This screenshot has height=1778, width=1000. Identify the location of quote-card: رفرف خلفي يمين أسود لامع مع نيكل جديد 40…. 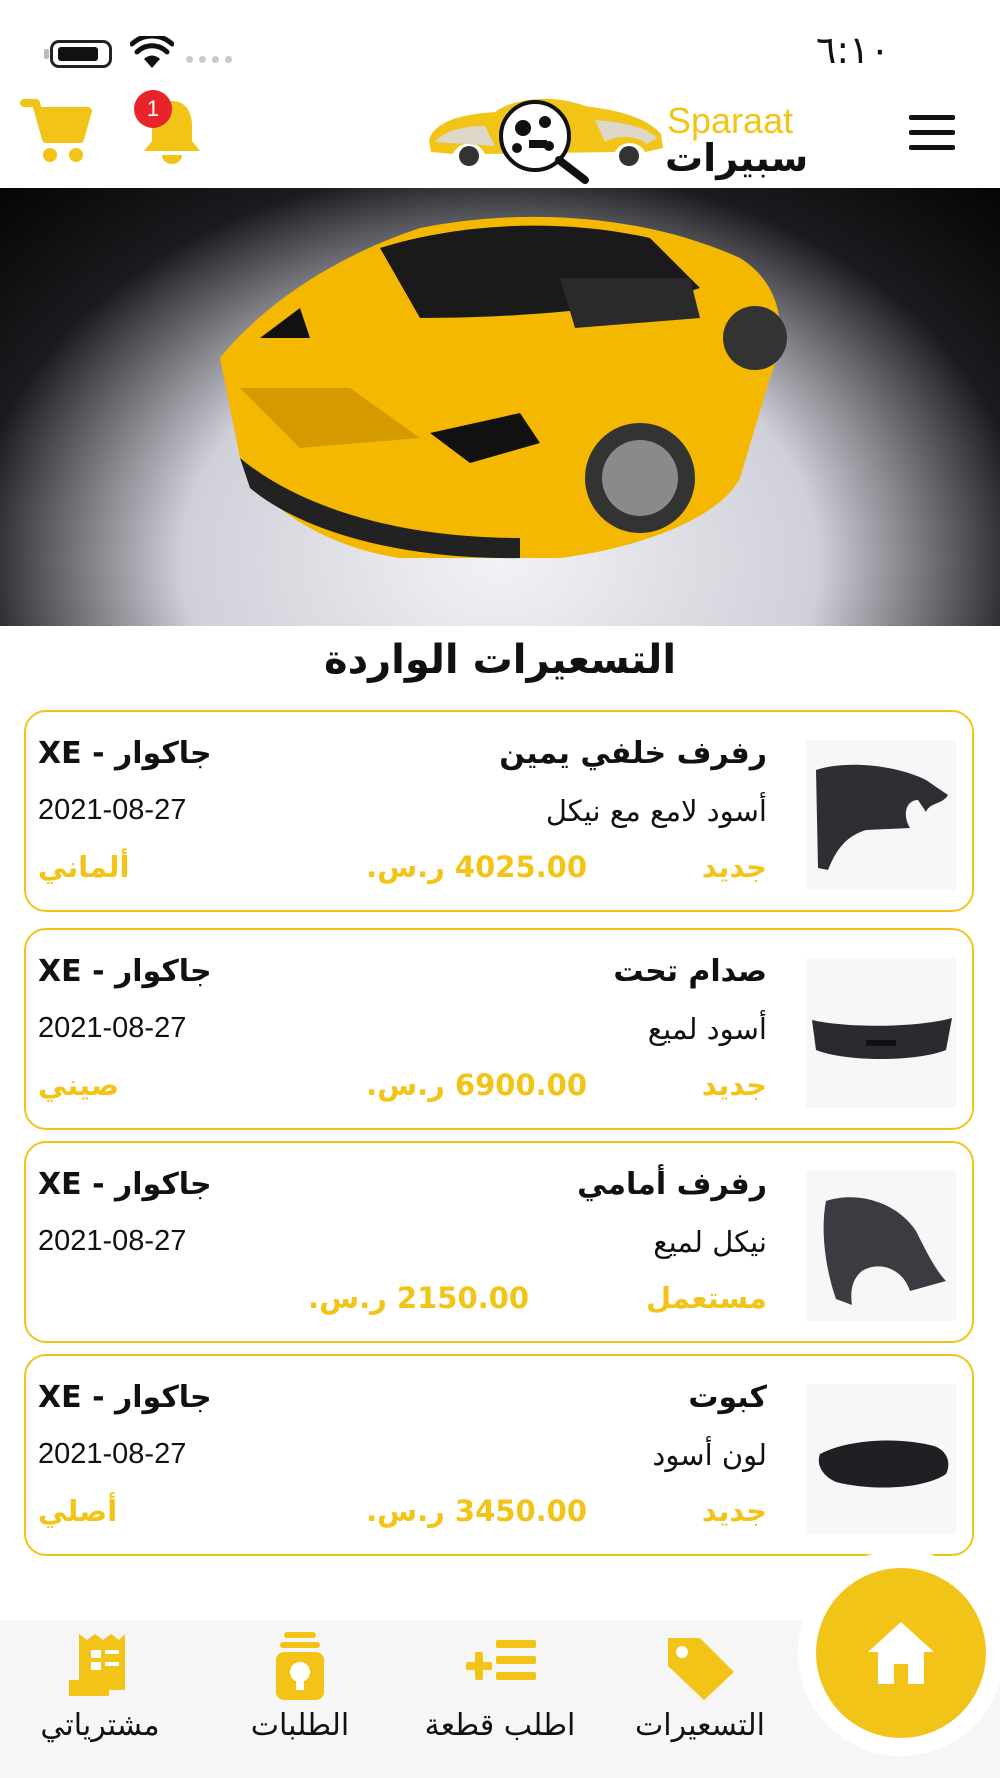
(499, 811).